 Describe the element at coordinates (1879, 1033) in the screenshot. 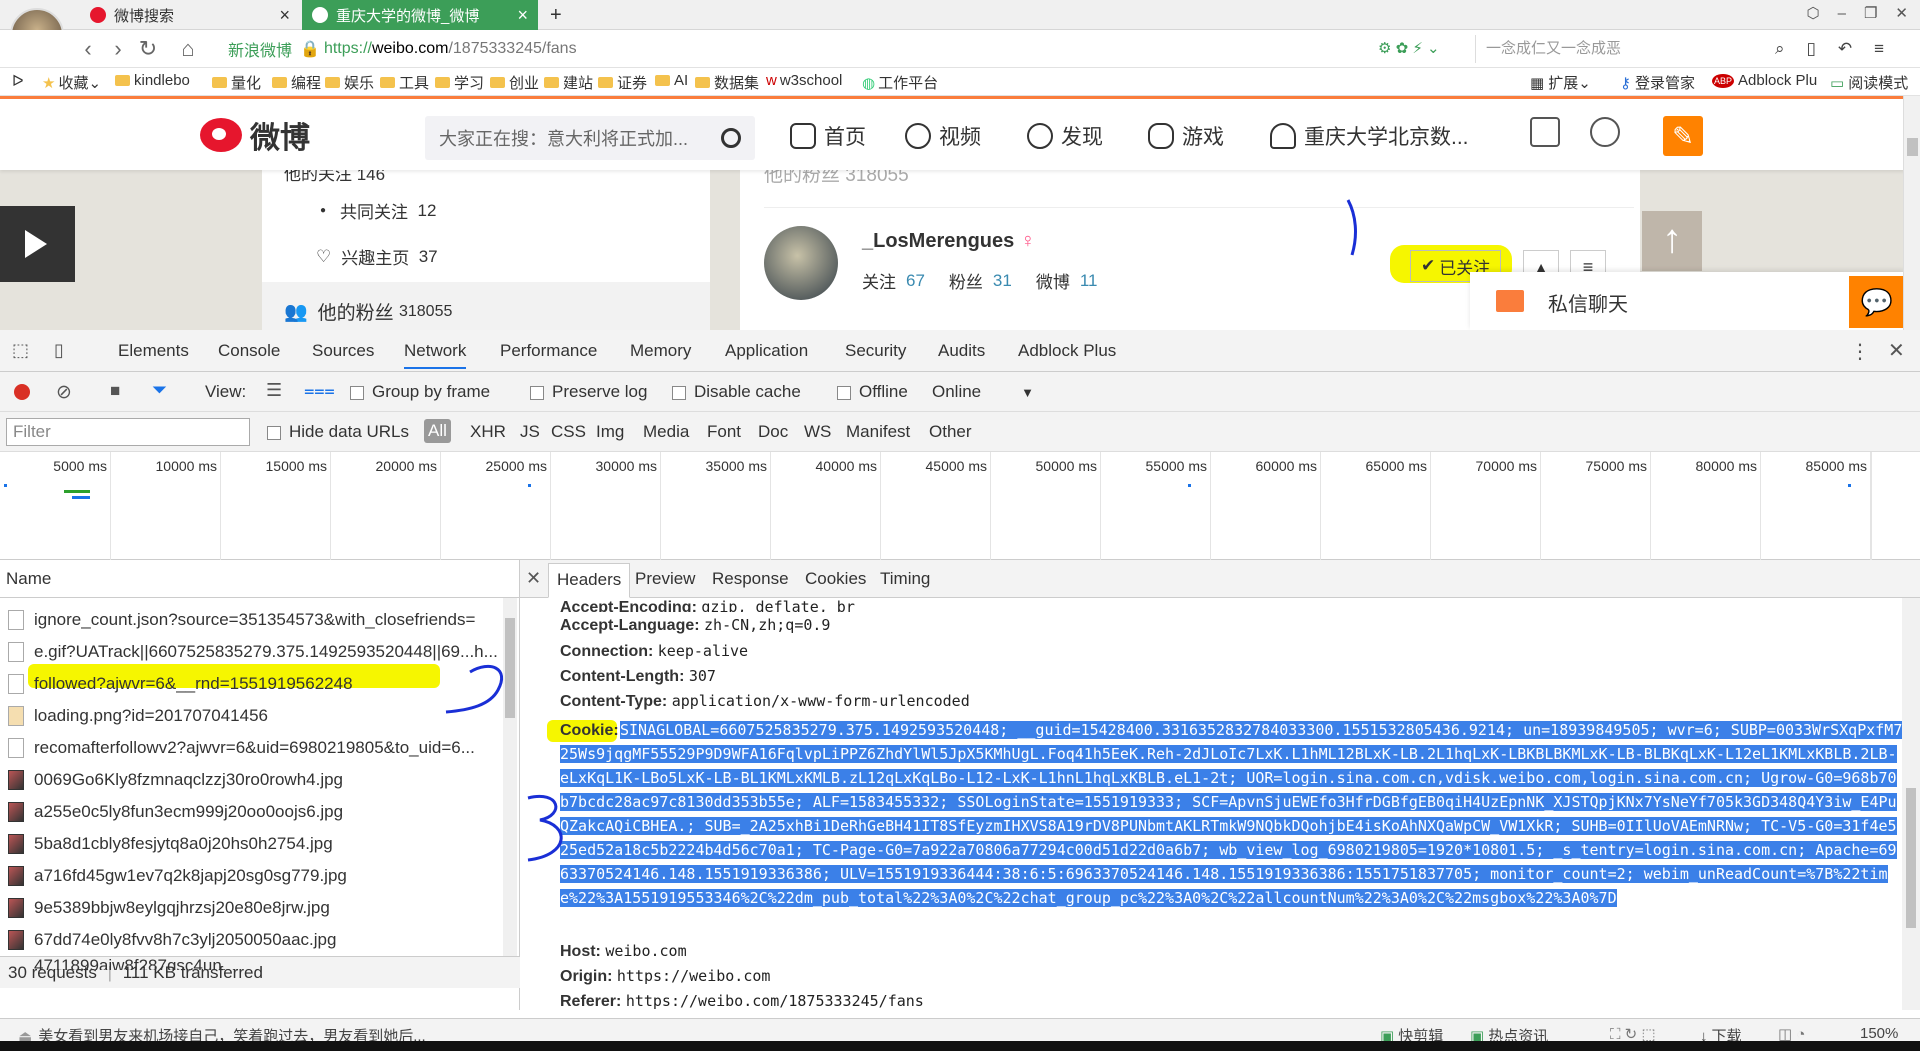

I see `zoom-level: 150%` at that location.